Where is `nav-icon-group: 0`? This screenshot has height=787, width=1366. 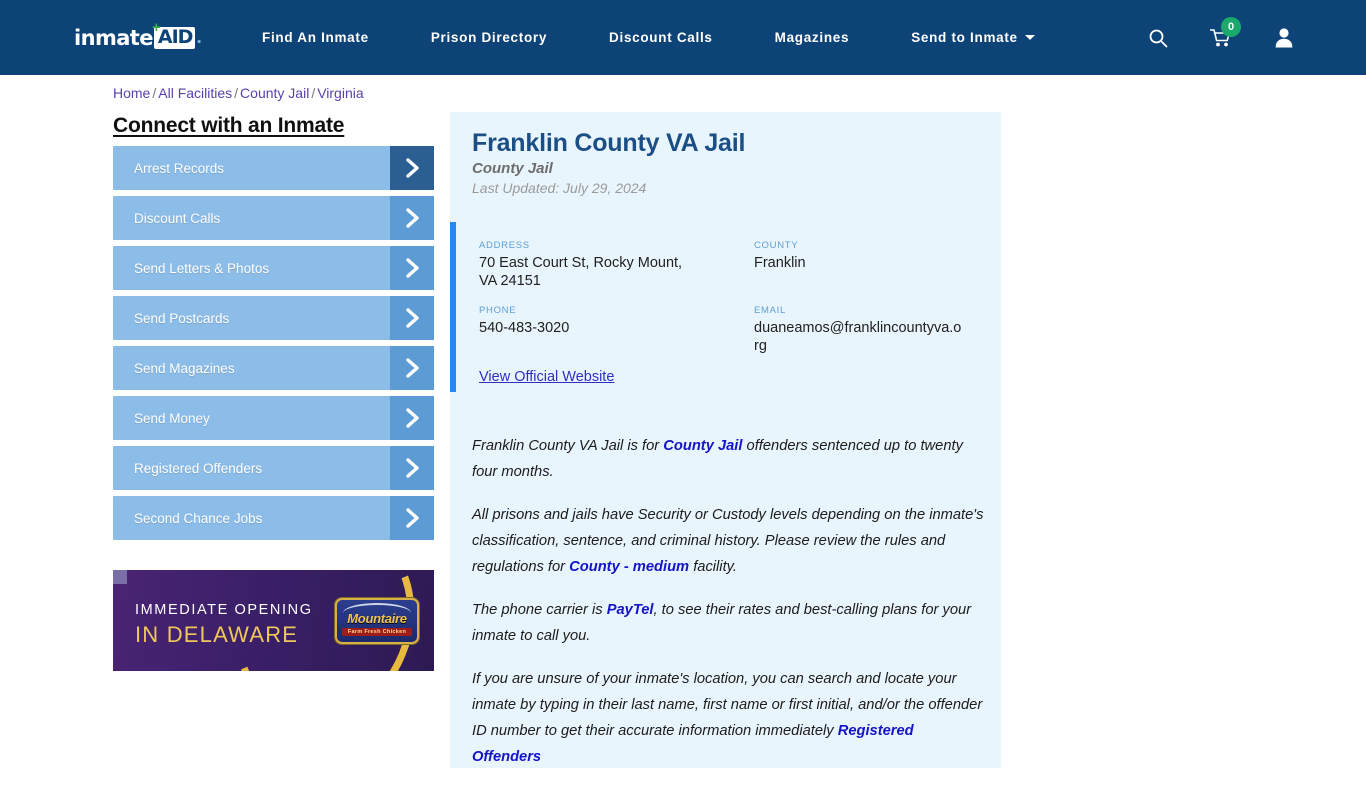 nav-icon-group: 0 is located at coordinates (1221, 37).